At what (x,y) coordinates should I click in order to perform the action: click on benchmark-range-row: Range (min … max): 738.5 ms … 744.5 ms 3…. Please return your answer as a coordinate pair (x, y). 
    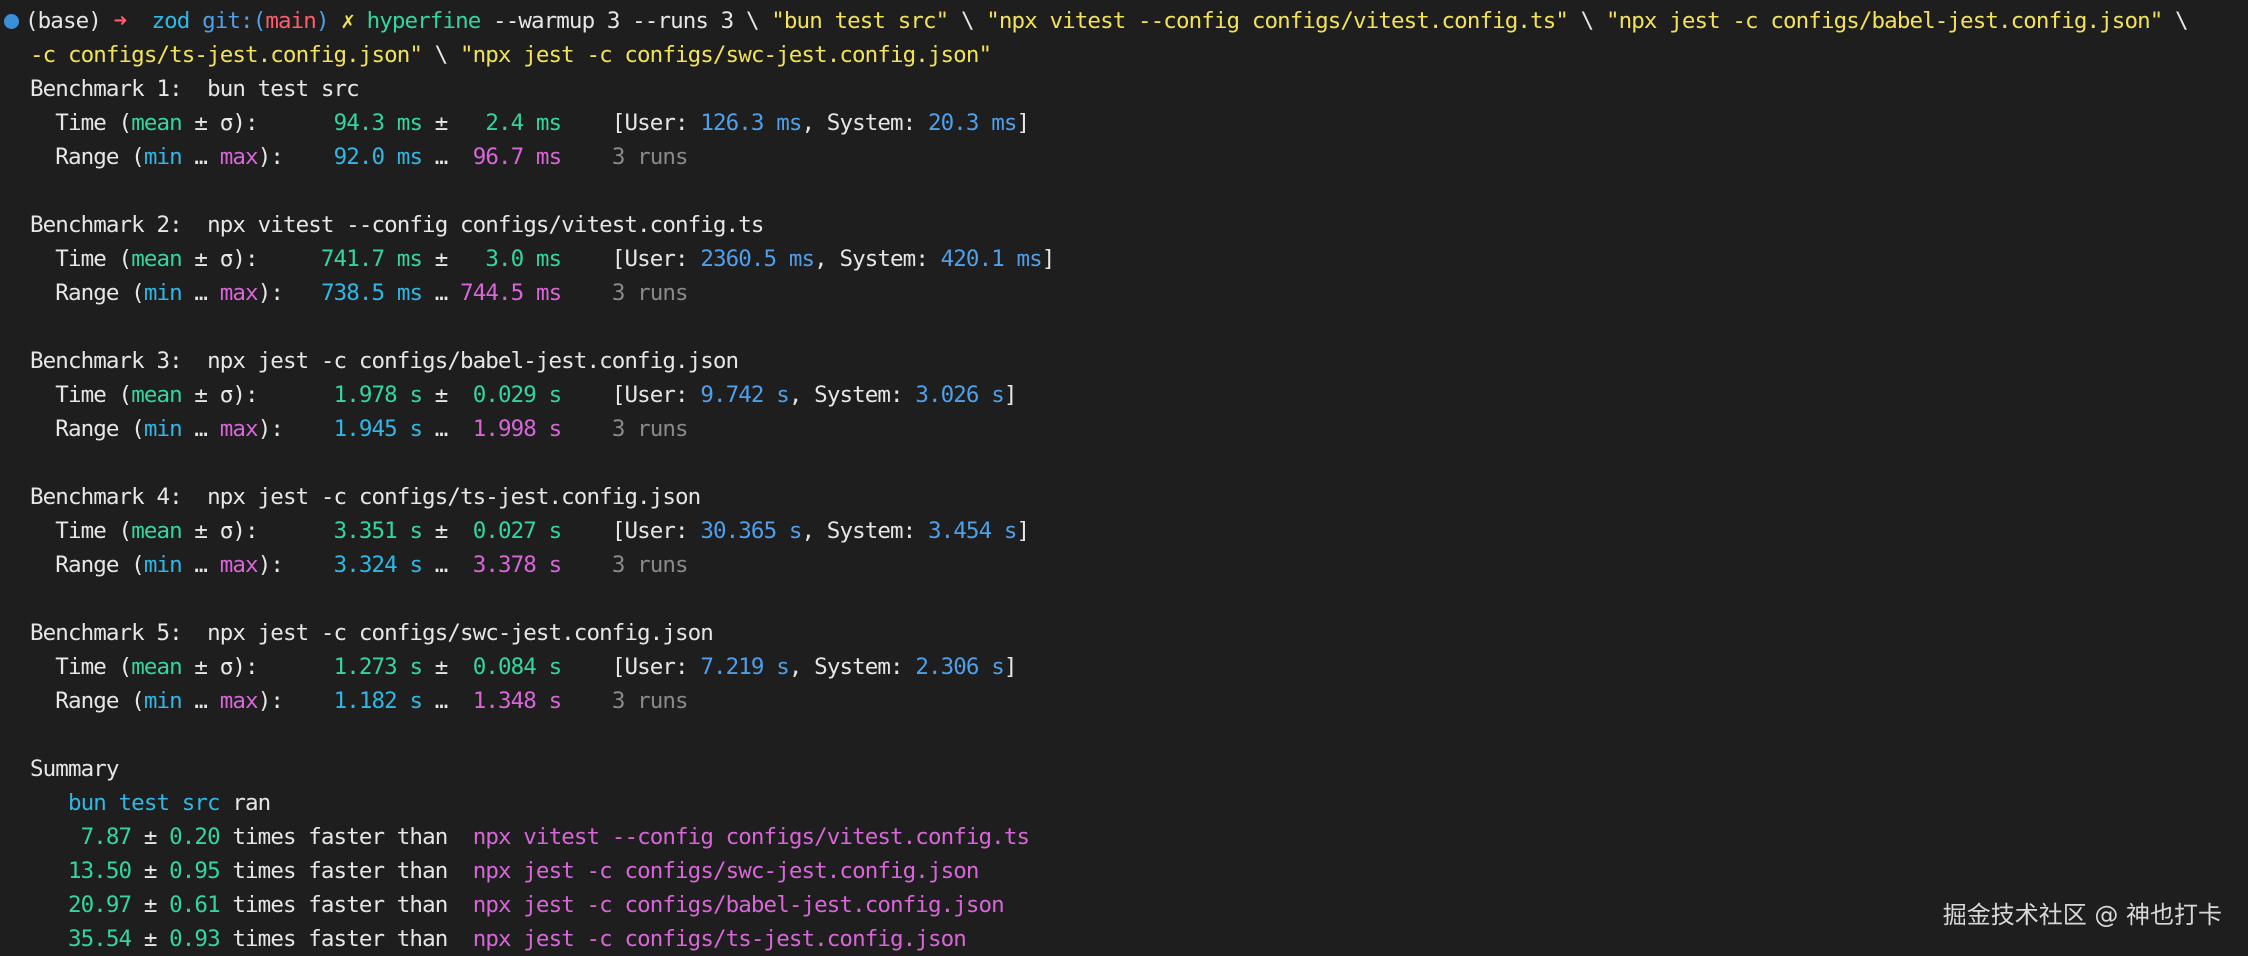
    Looking at the image, I should click on (372, 293).